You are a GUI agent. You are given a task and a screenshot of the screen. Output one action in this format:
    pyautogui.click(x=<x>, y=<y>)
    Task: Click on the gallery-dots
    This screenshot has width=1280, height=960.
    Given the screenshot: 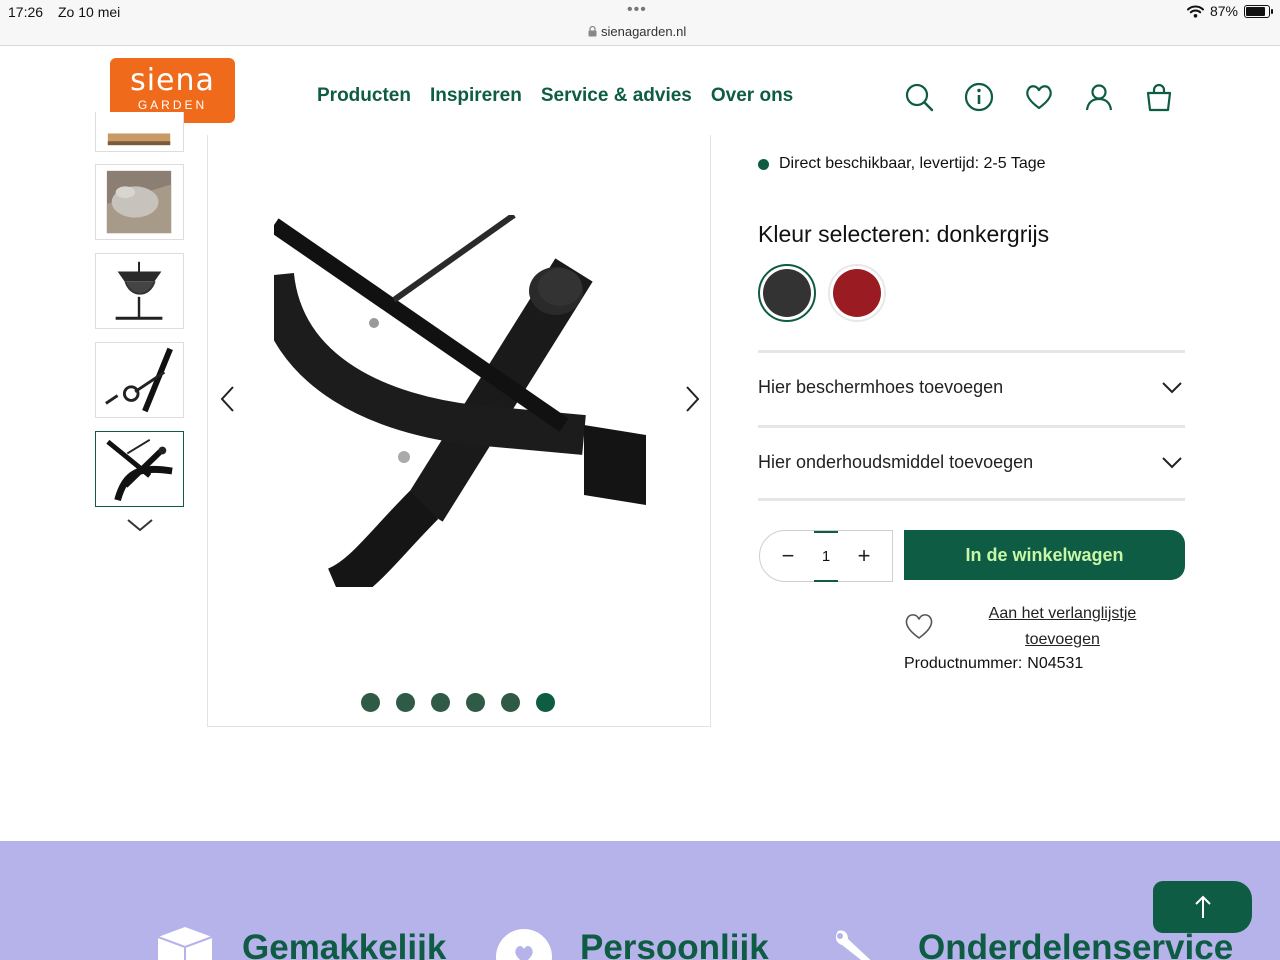 What is the action you would take?
    pyautogui.click(x=458, y=702)
    